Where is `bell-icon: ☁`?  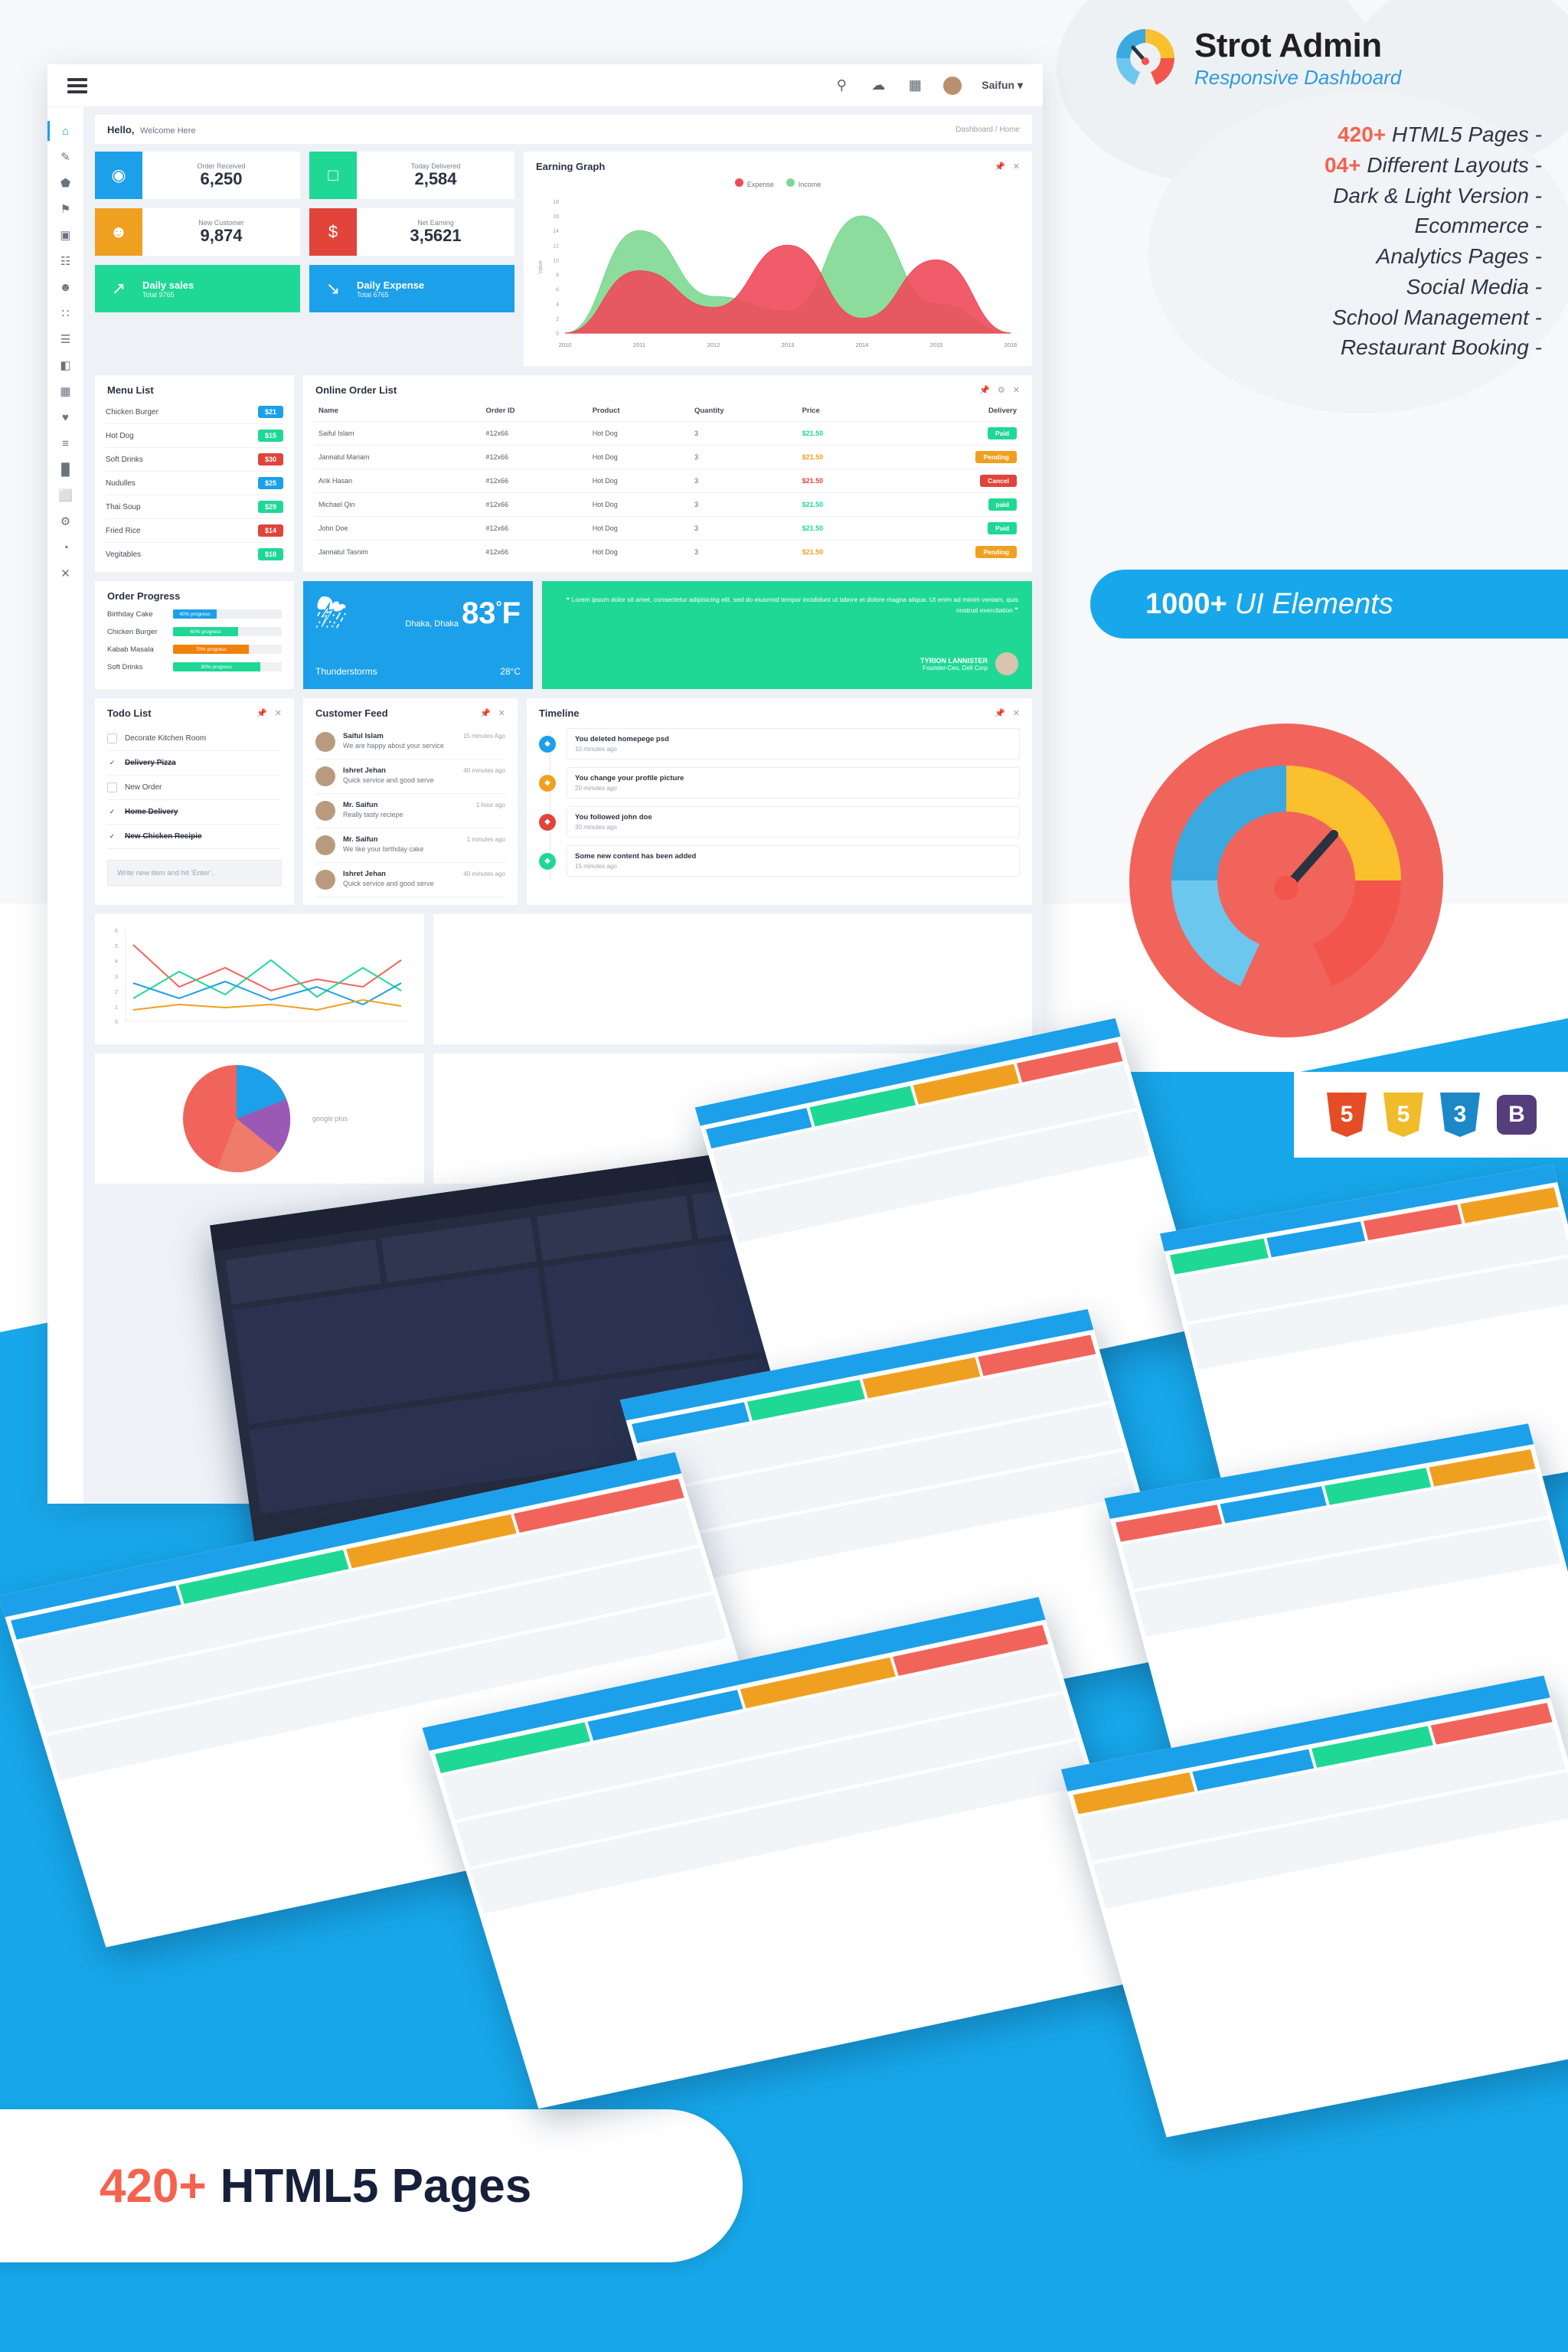
bell-icon: ☁ is located at coordinates (878, 85).